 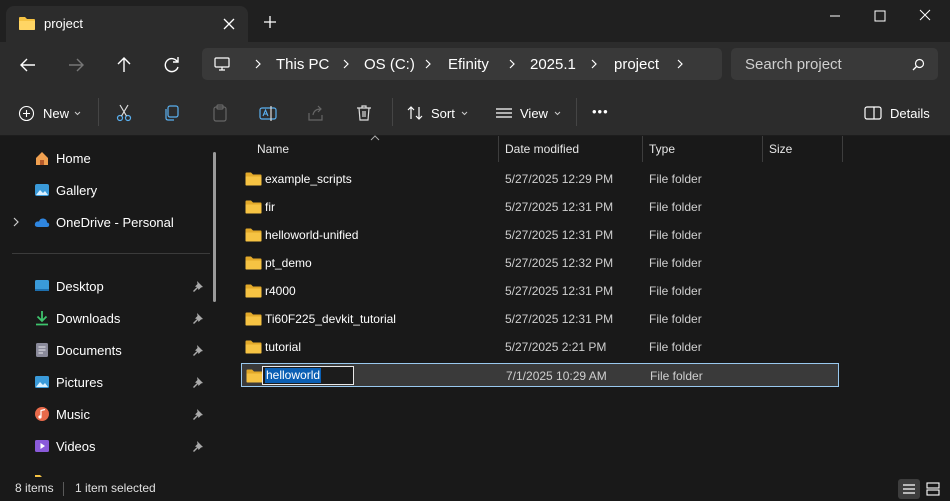 What do you see at coordinates (124, 113) in the screenshot?
I see `cut-icon` at bounding box center [124, 113].